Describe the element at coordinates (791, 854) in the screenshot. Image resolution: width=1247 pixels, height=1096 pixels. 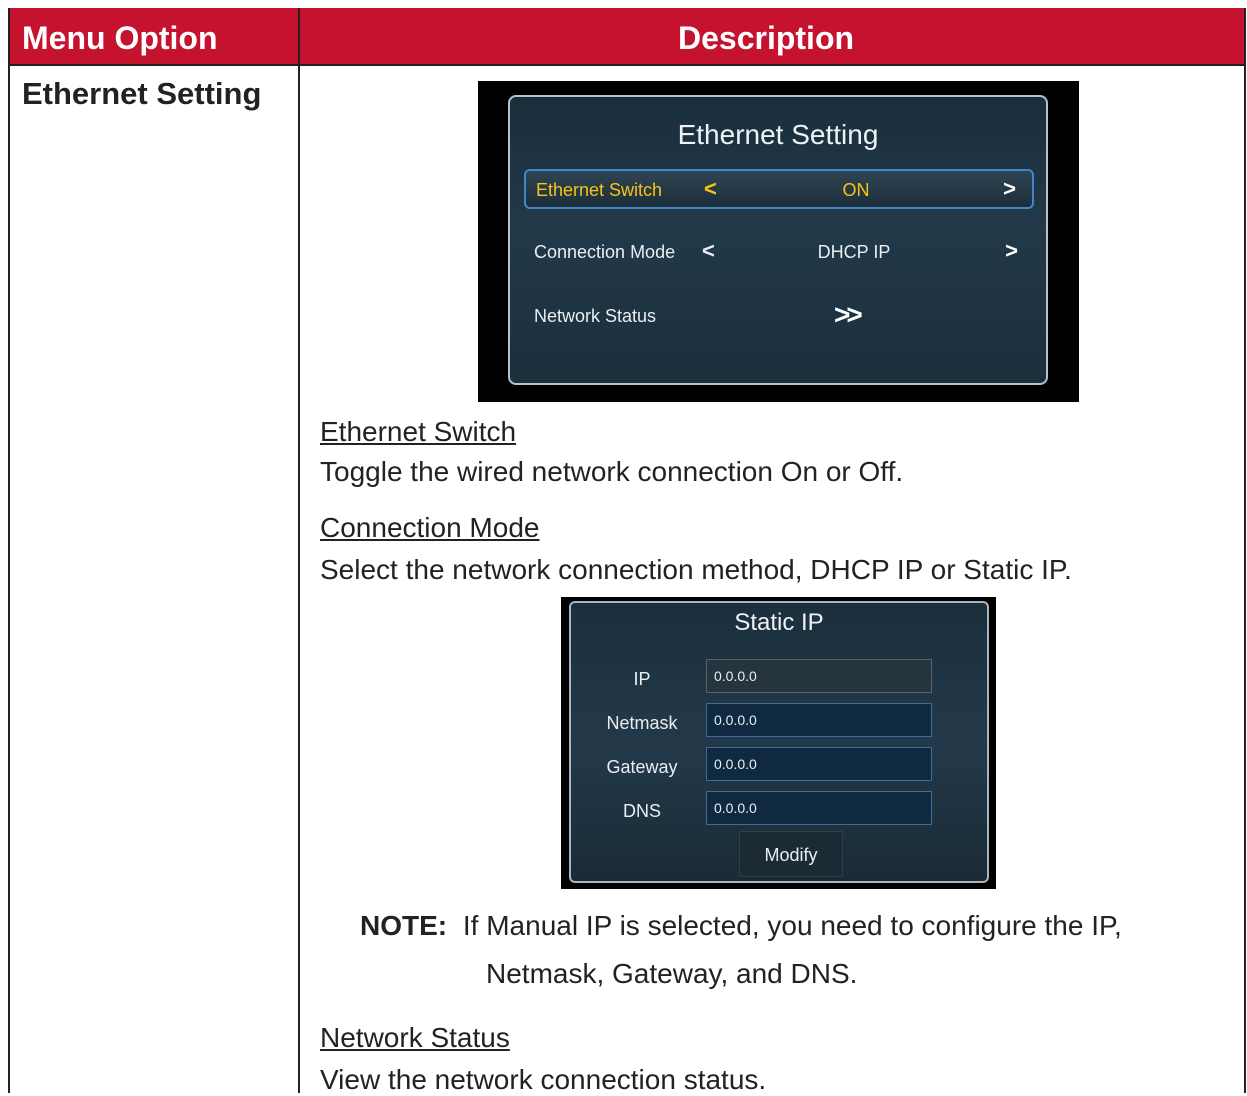
I see `modify-button: Modify` at that location.